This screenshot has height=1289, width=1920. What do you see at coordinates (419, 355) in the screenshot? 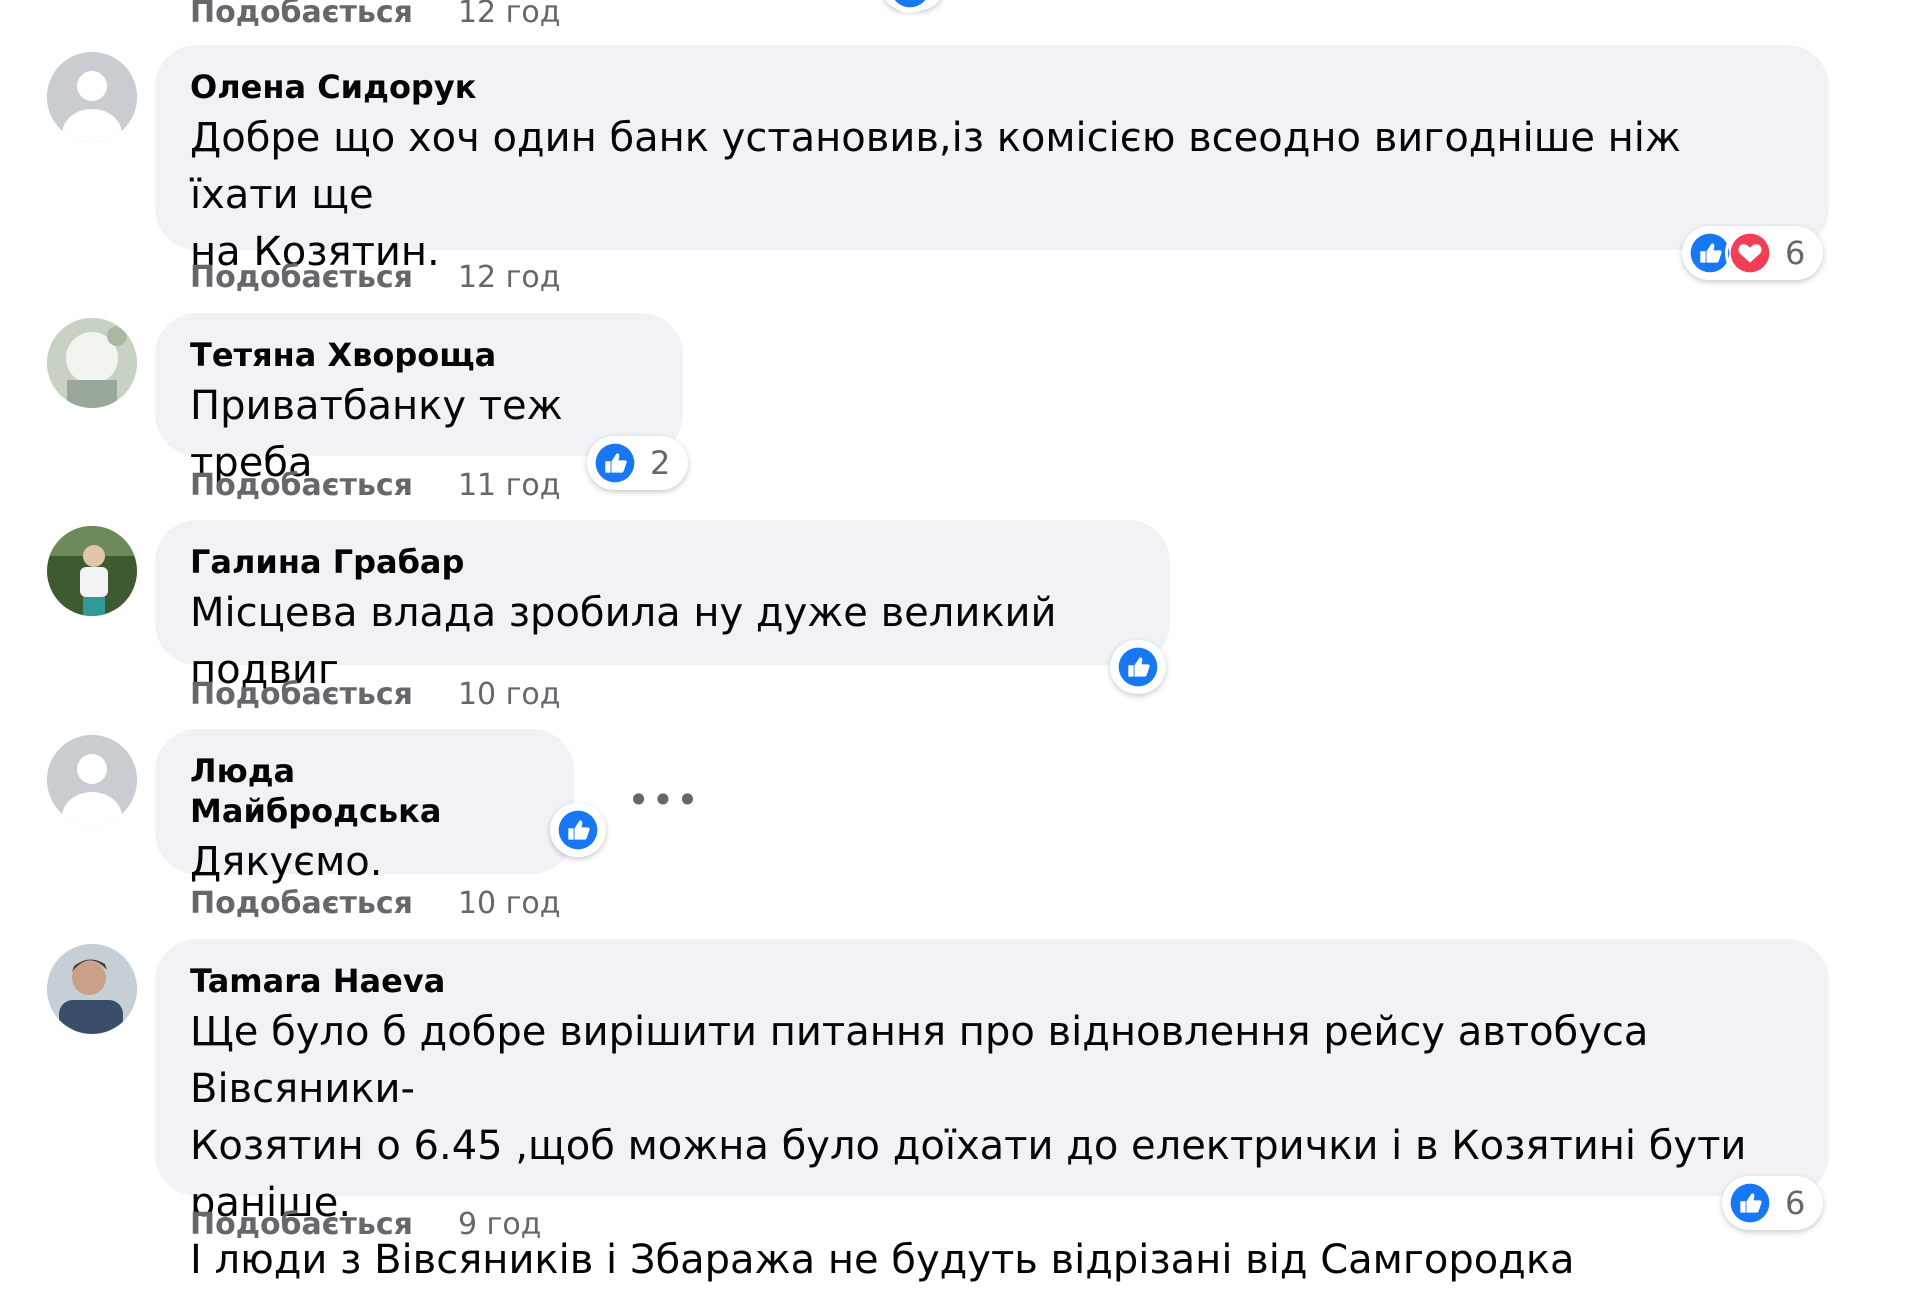
I see `comment-author: Тетяна Хвороща` at bounding box center [419, 355].